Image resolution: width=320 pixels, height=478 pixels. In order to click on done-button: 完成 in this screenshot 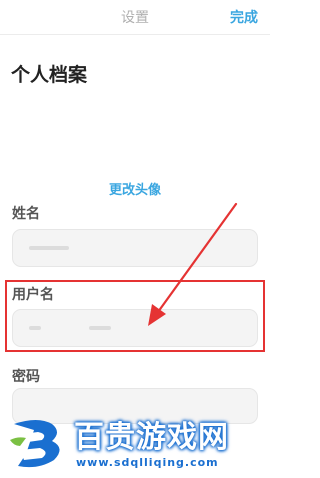, I will do `click(244, 17)`.